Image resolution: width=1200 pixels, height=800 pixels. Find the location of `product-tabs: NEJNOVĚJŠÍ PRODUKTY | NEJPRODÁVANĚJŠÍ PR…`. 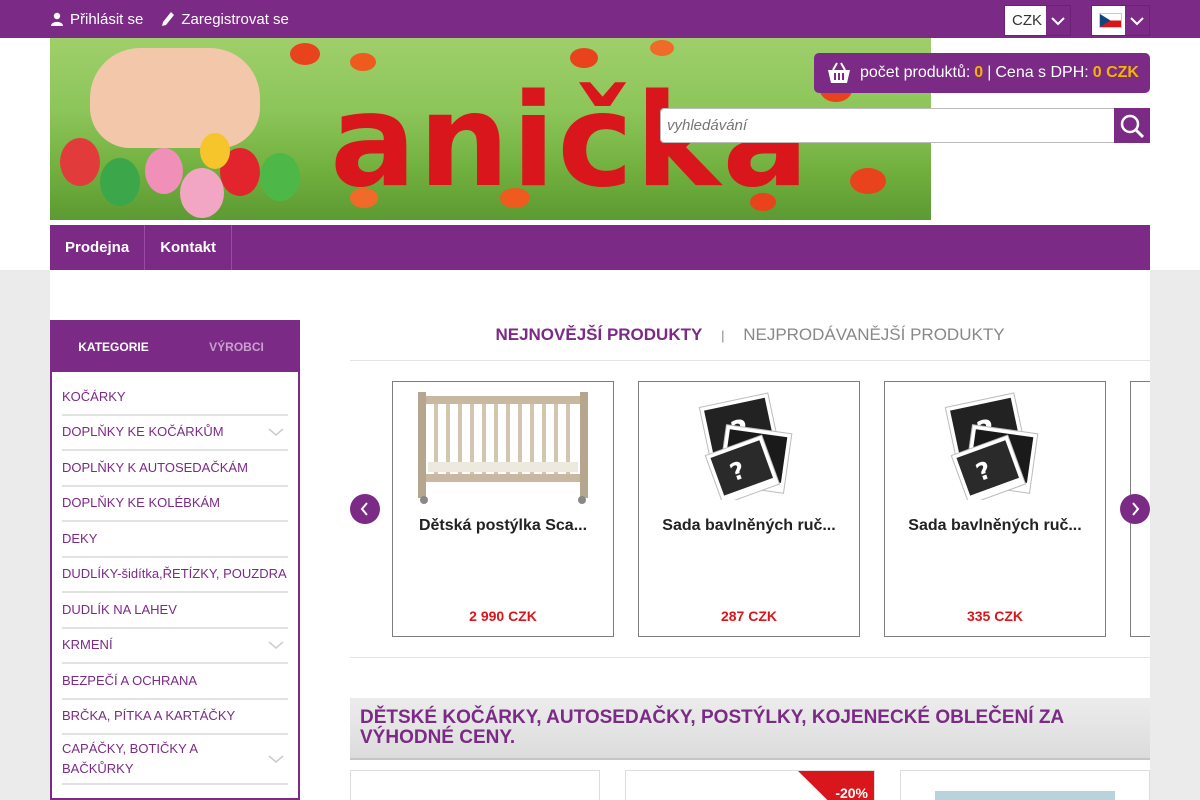

product-tabs: NEJNOVĚJŠÍ PRODUKTY | NEJPRODÁVANĚJŠÍ PR… is located at coordinates (750, 335).